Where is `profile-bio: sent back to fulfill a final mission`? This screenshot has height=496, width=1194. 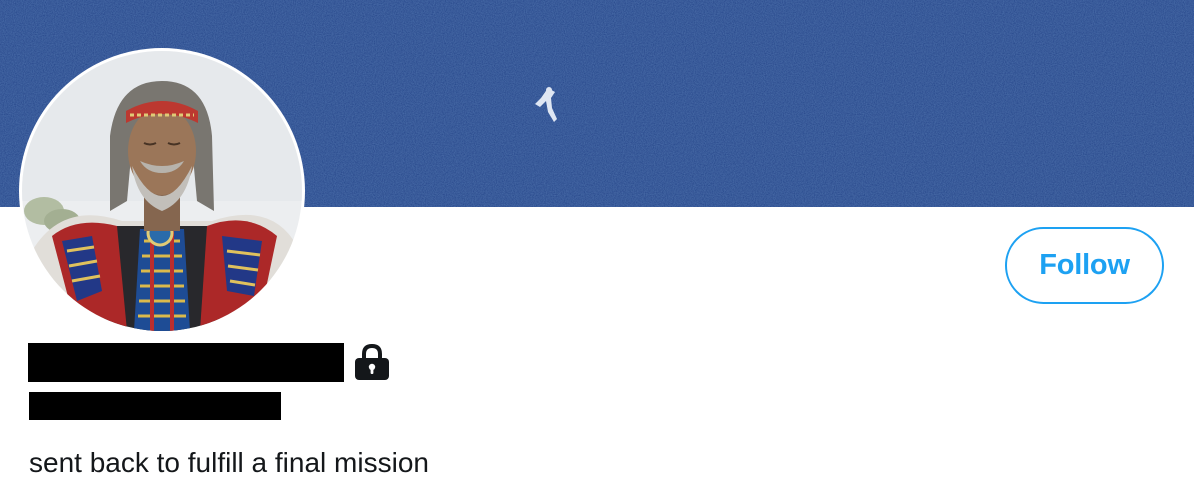 profile-bio: sent back to fulfill a final mission is located at coordinates (229, 462).